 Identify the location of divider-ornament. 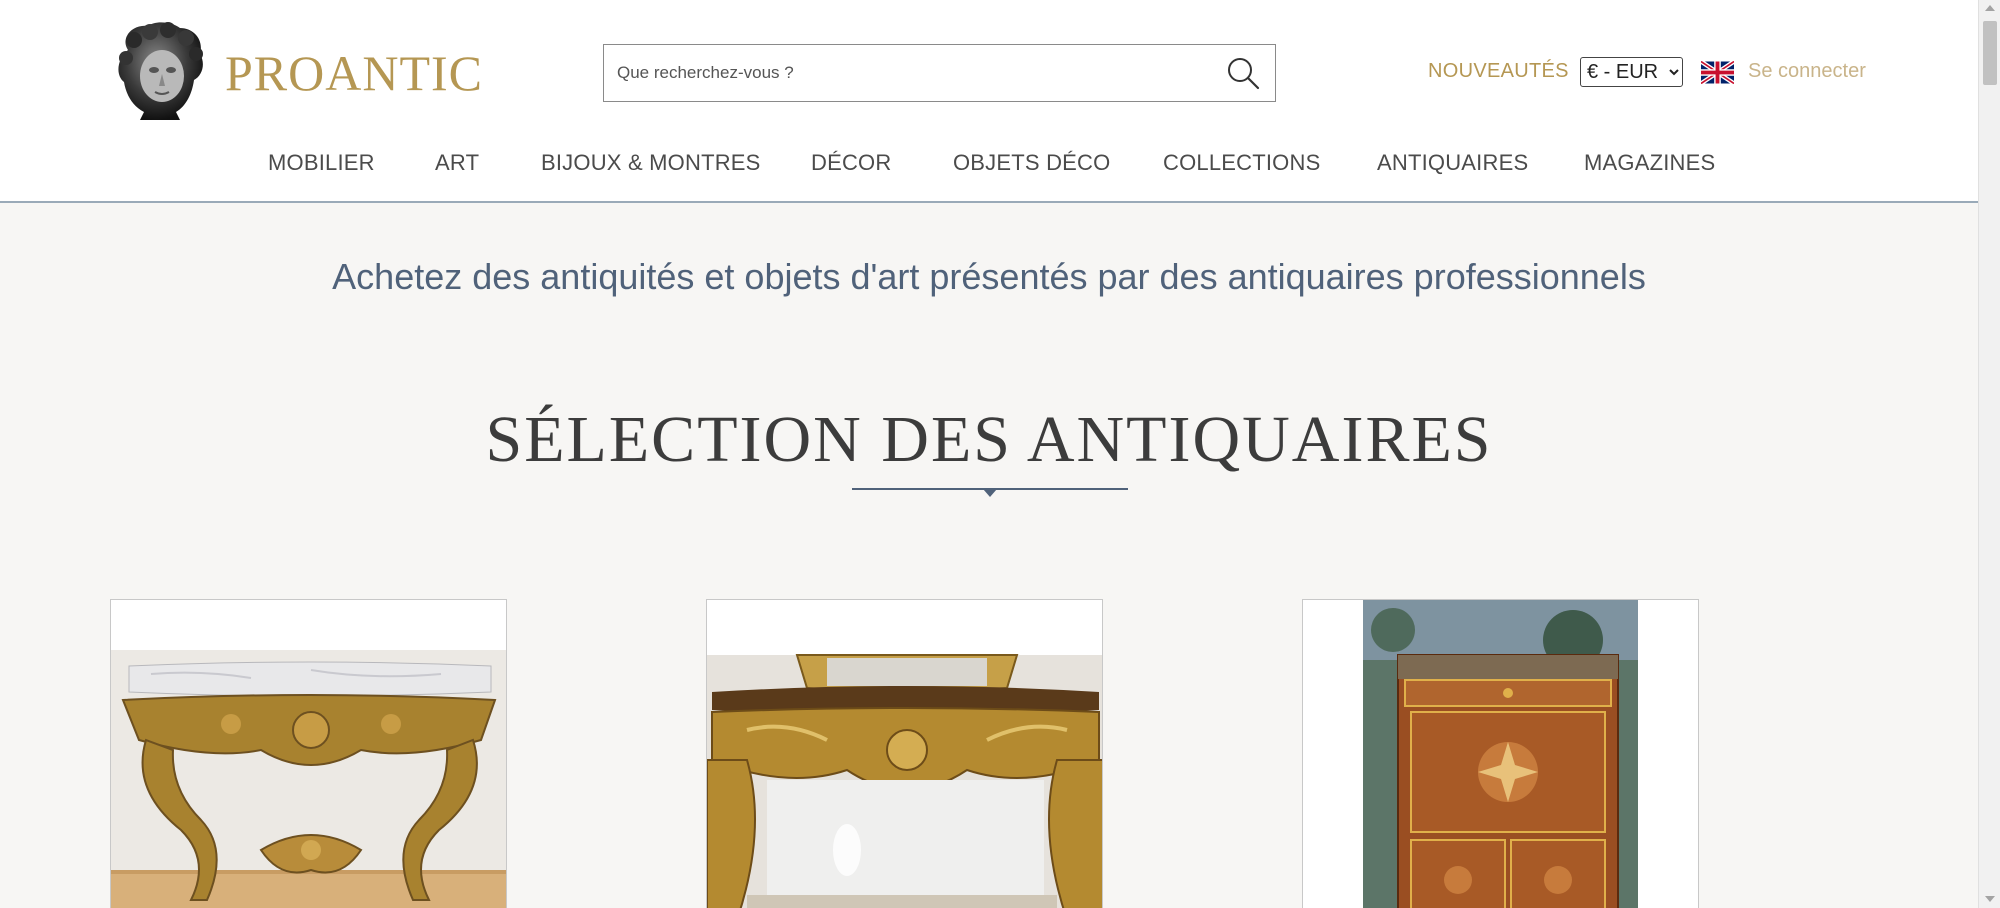
(990, 493).